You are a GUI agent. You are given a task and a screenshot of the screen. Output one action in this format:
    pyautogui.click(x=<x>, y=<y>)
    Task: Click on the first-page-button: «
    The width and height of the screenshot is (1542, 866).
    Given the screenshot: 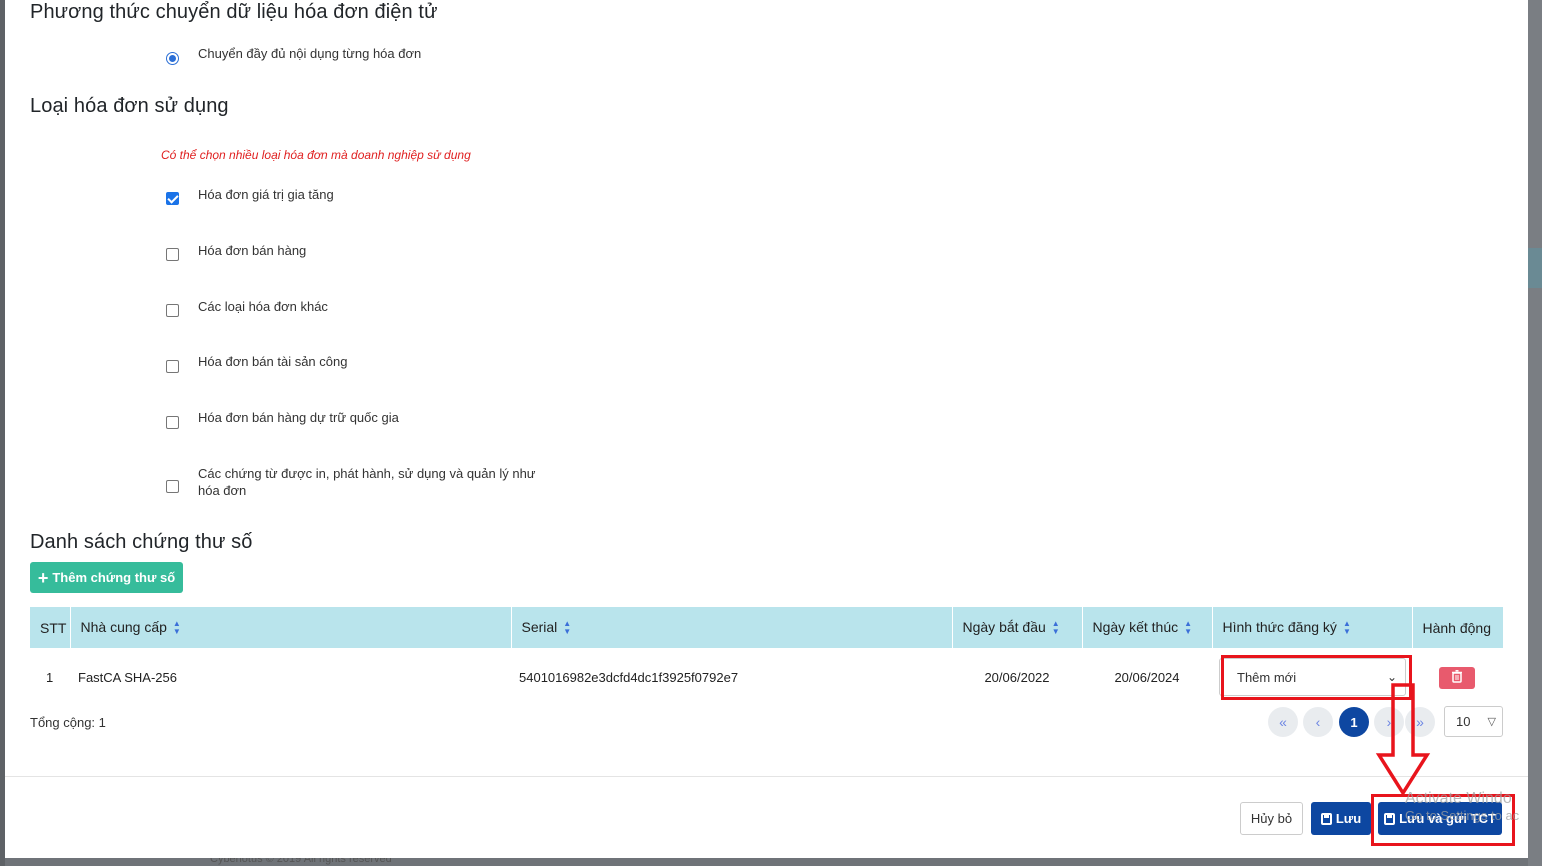 What is the action you would take?
    pyautogui.click(x=1283, y=722)
    